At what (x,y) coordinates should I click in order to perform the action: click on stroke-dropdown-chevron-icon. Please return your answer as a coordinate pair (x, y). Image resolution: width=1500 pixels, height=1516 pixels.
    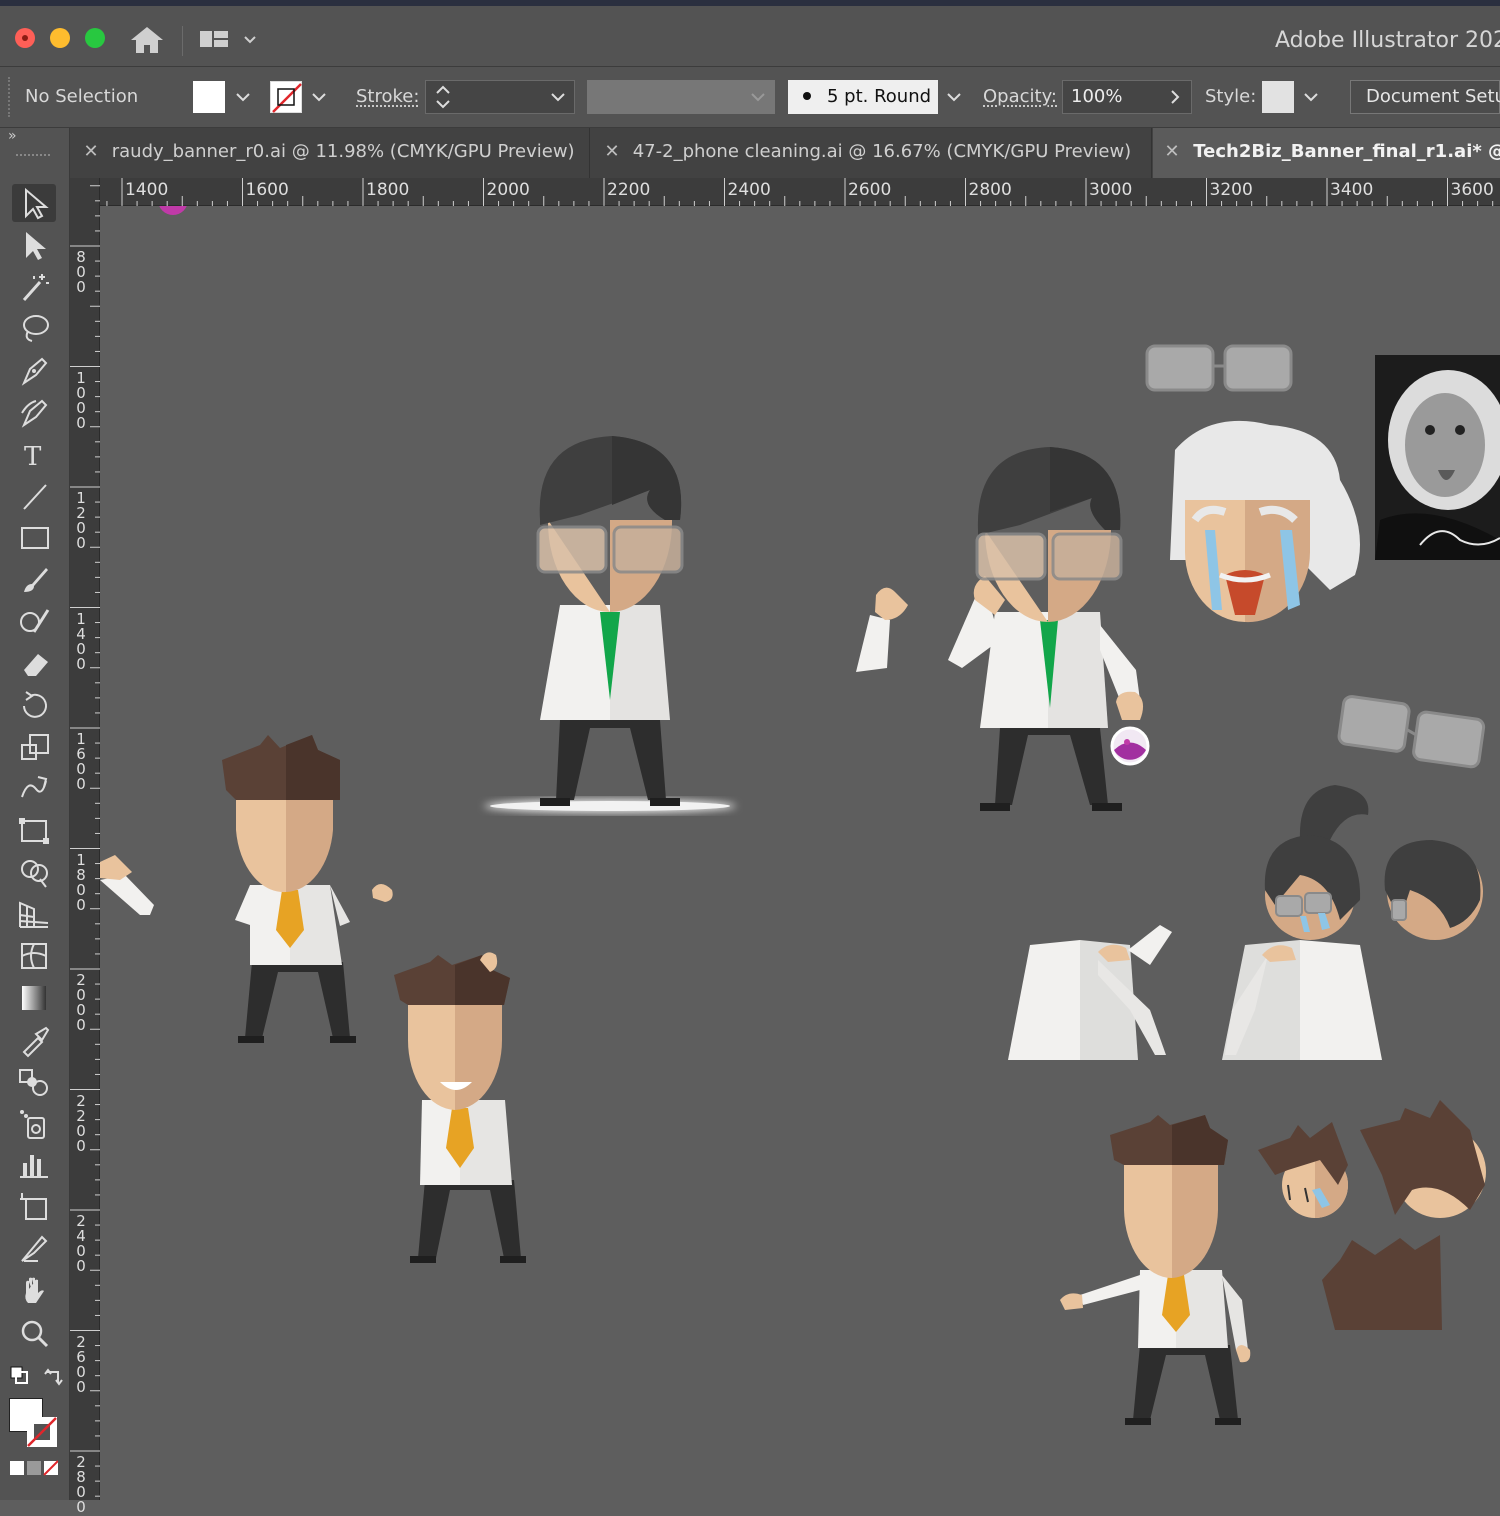
    Looking at the image, I should click on (319, 97).